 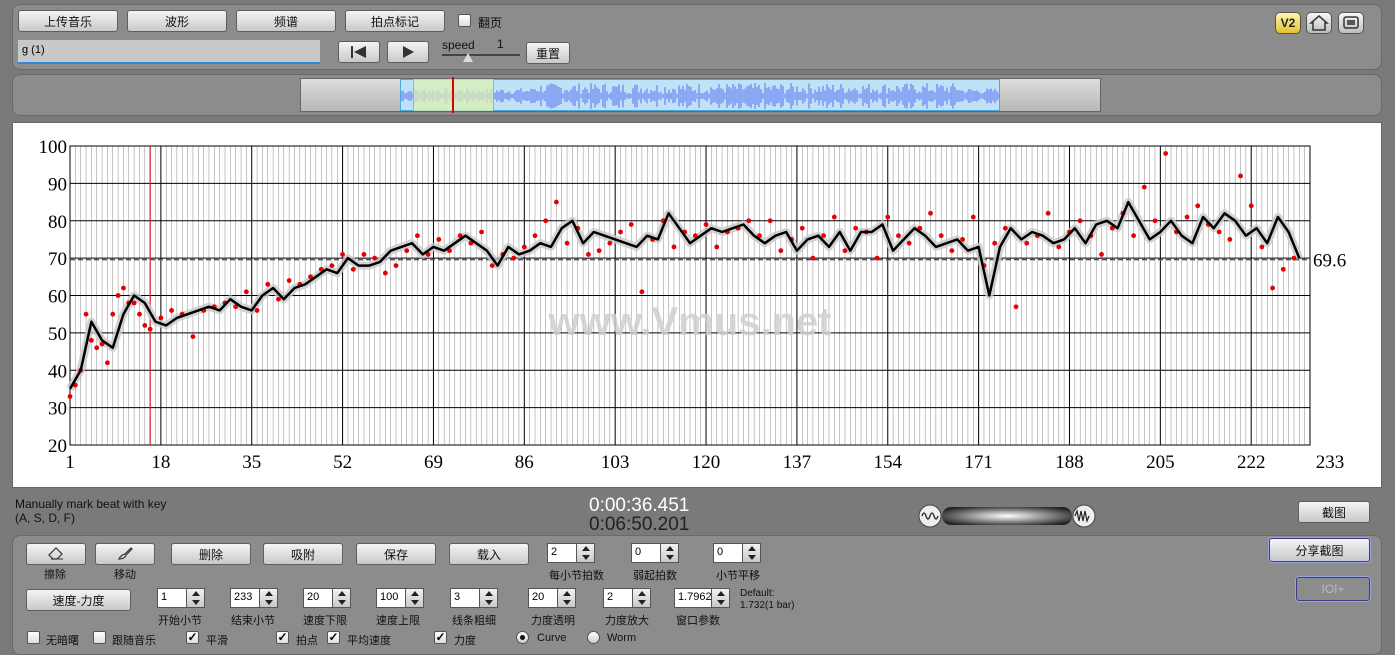 I want to click on spectrum-button: 频谱, so click(x=286, y=21).